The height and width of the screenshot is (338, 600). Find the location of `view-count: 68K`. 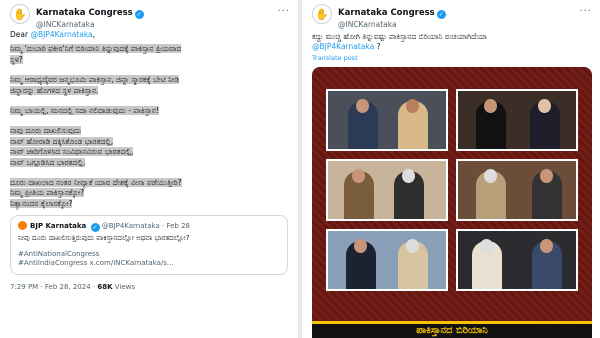

view-count: 68K is located at coordinates (105, 286).